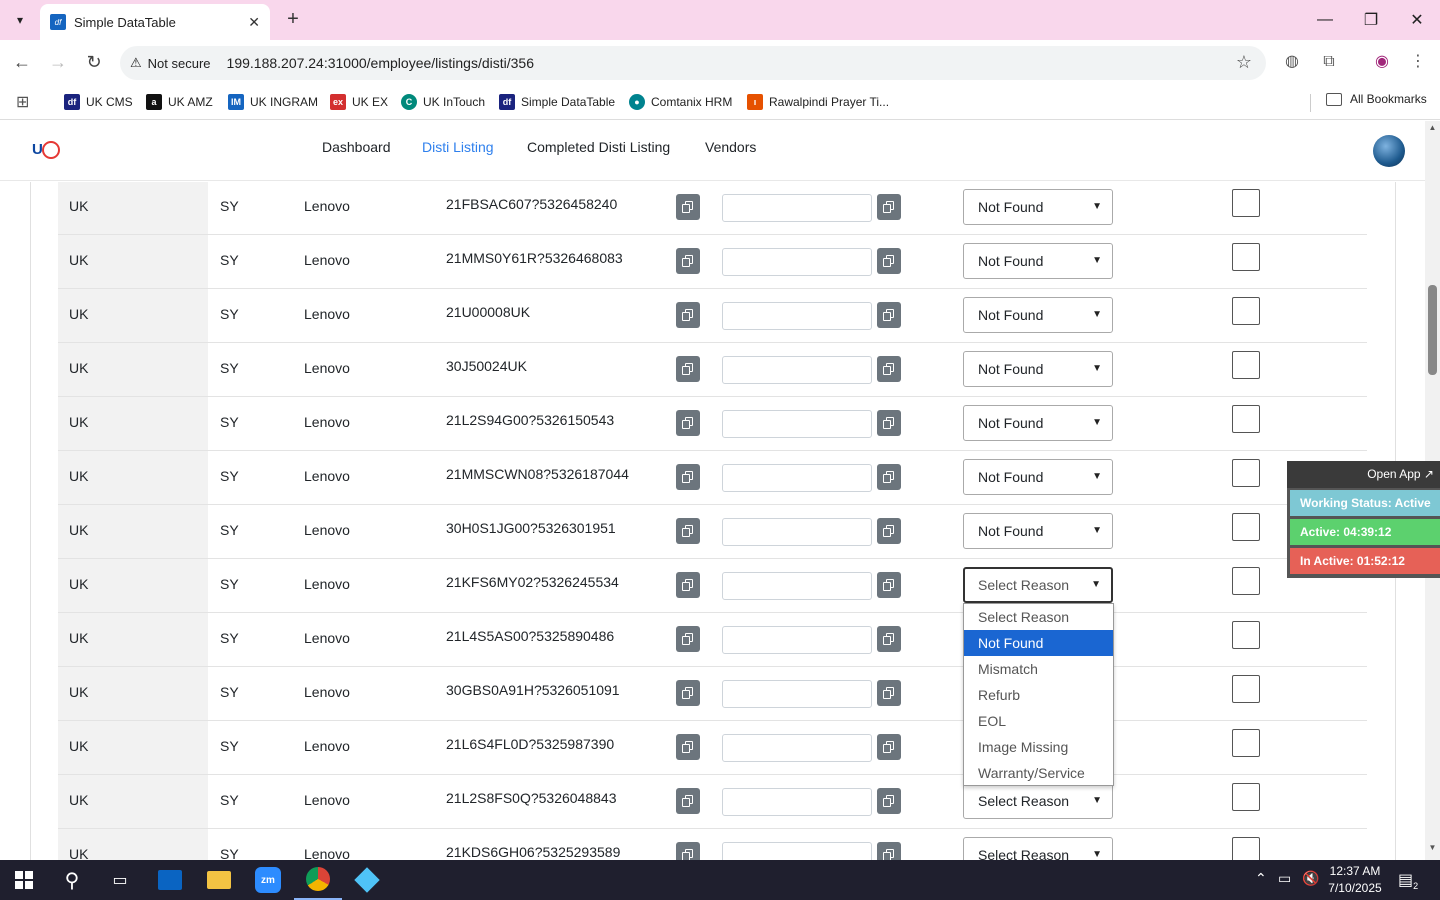  I want to click on start-button, so click(24, 880).